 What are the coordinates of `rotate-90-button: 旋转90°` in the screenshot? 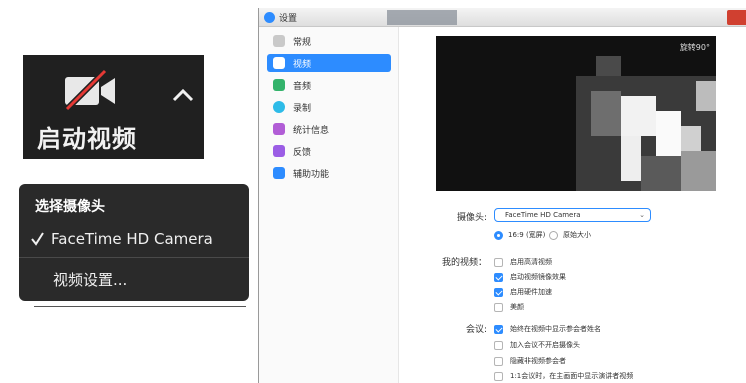 It's located at (695, 47).